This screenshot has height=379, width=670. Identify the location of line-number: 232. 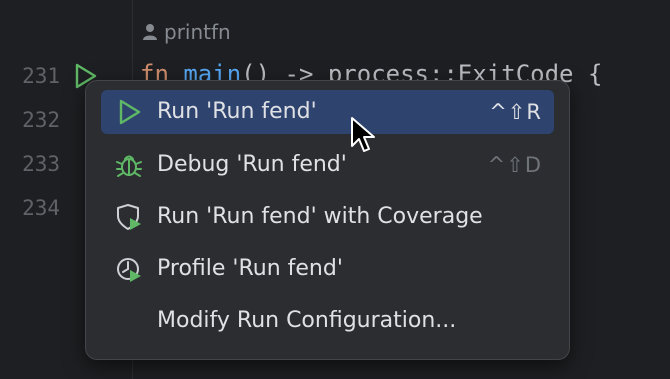
(41, 120).